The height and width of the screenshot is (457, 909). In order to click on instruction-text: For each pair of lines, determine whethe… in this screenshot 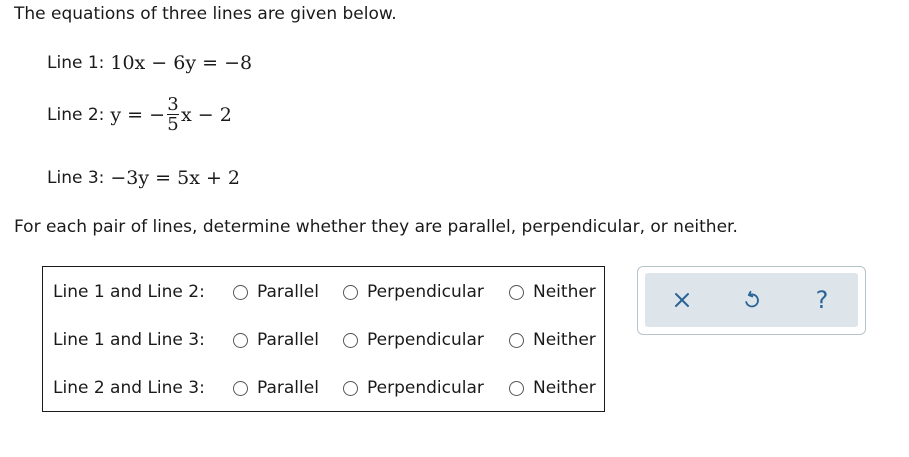, I will do `click(376, 227)`.